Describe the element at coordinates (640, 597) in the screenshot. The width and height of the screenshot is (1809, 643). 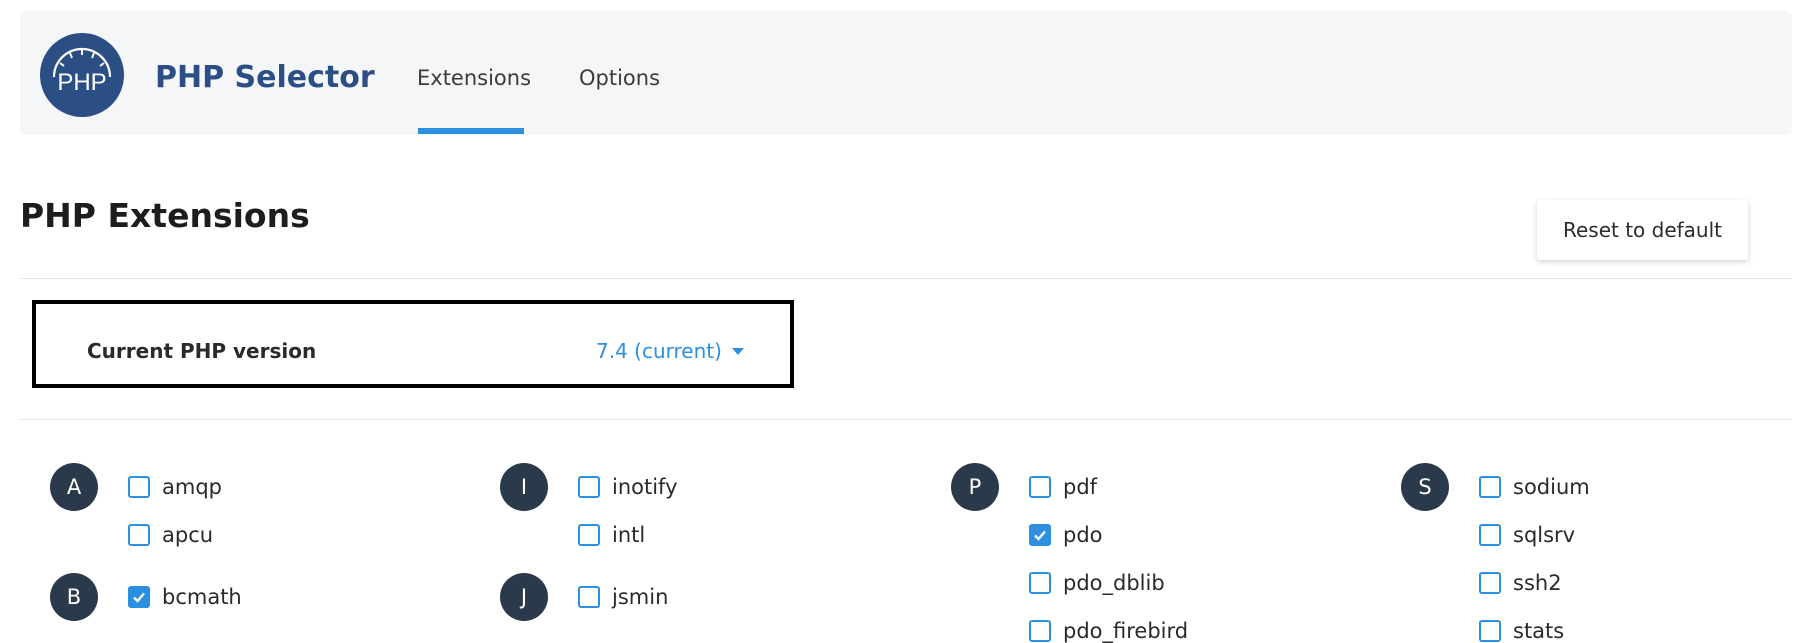
I see `extension-label: jsmin` at that location.